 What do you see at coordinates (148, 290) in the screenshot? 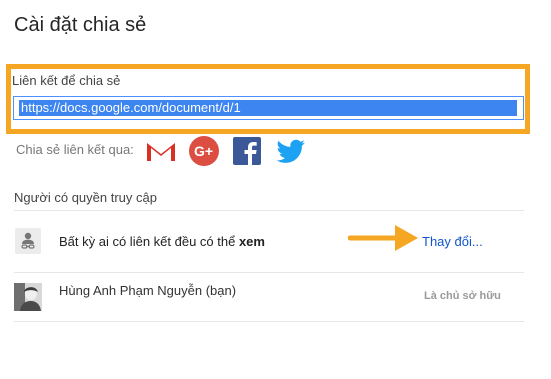
I see `owner-name: Hùng Anh Phạm Nguyễn (bạn)` at bounding box center [148, 290].